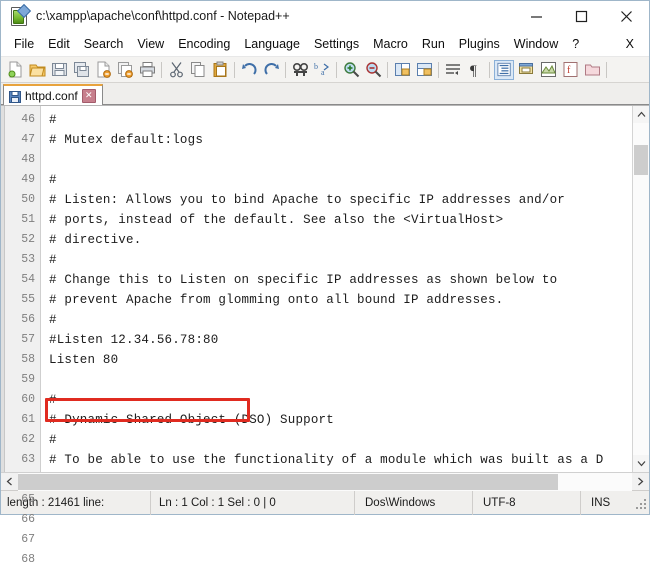 This screenshot has width=650, height=570. I want to click on tab-label: httpd.conf, so click(51, 95).